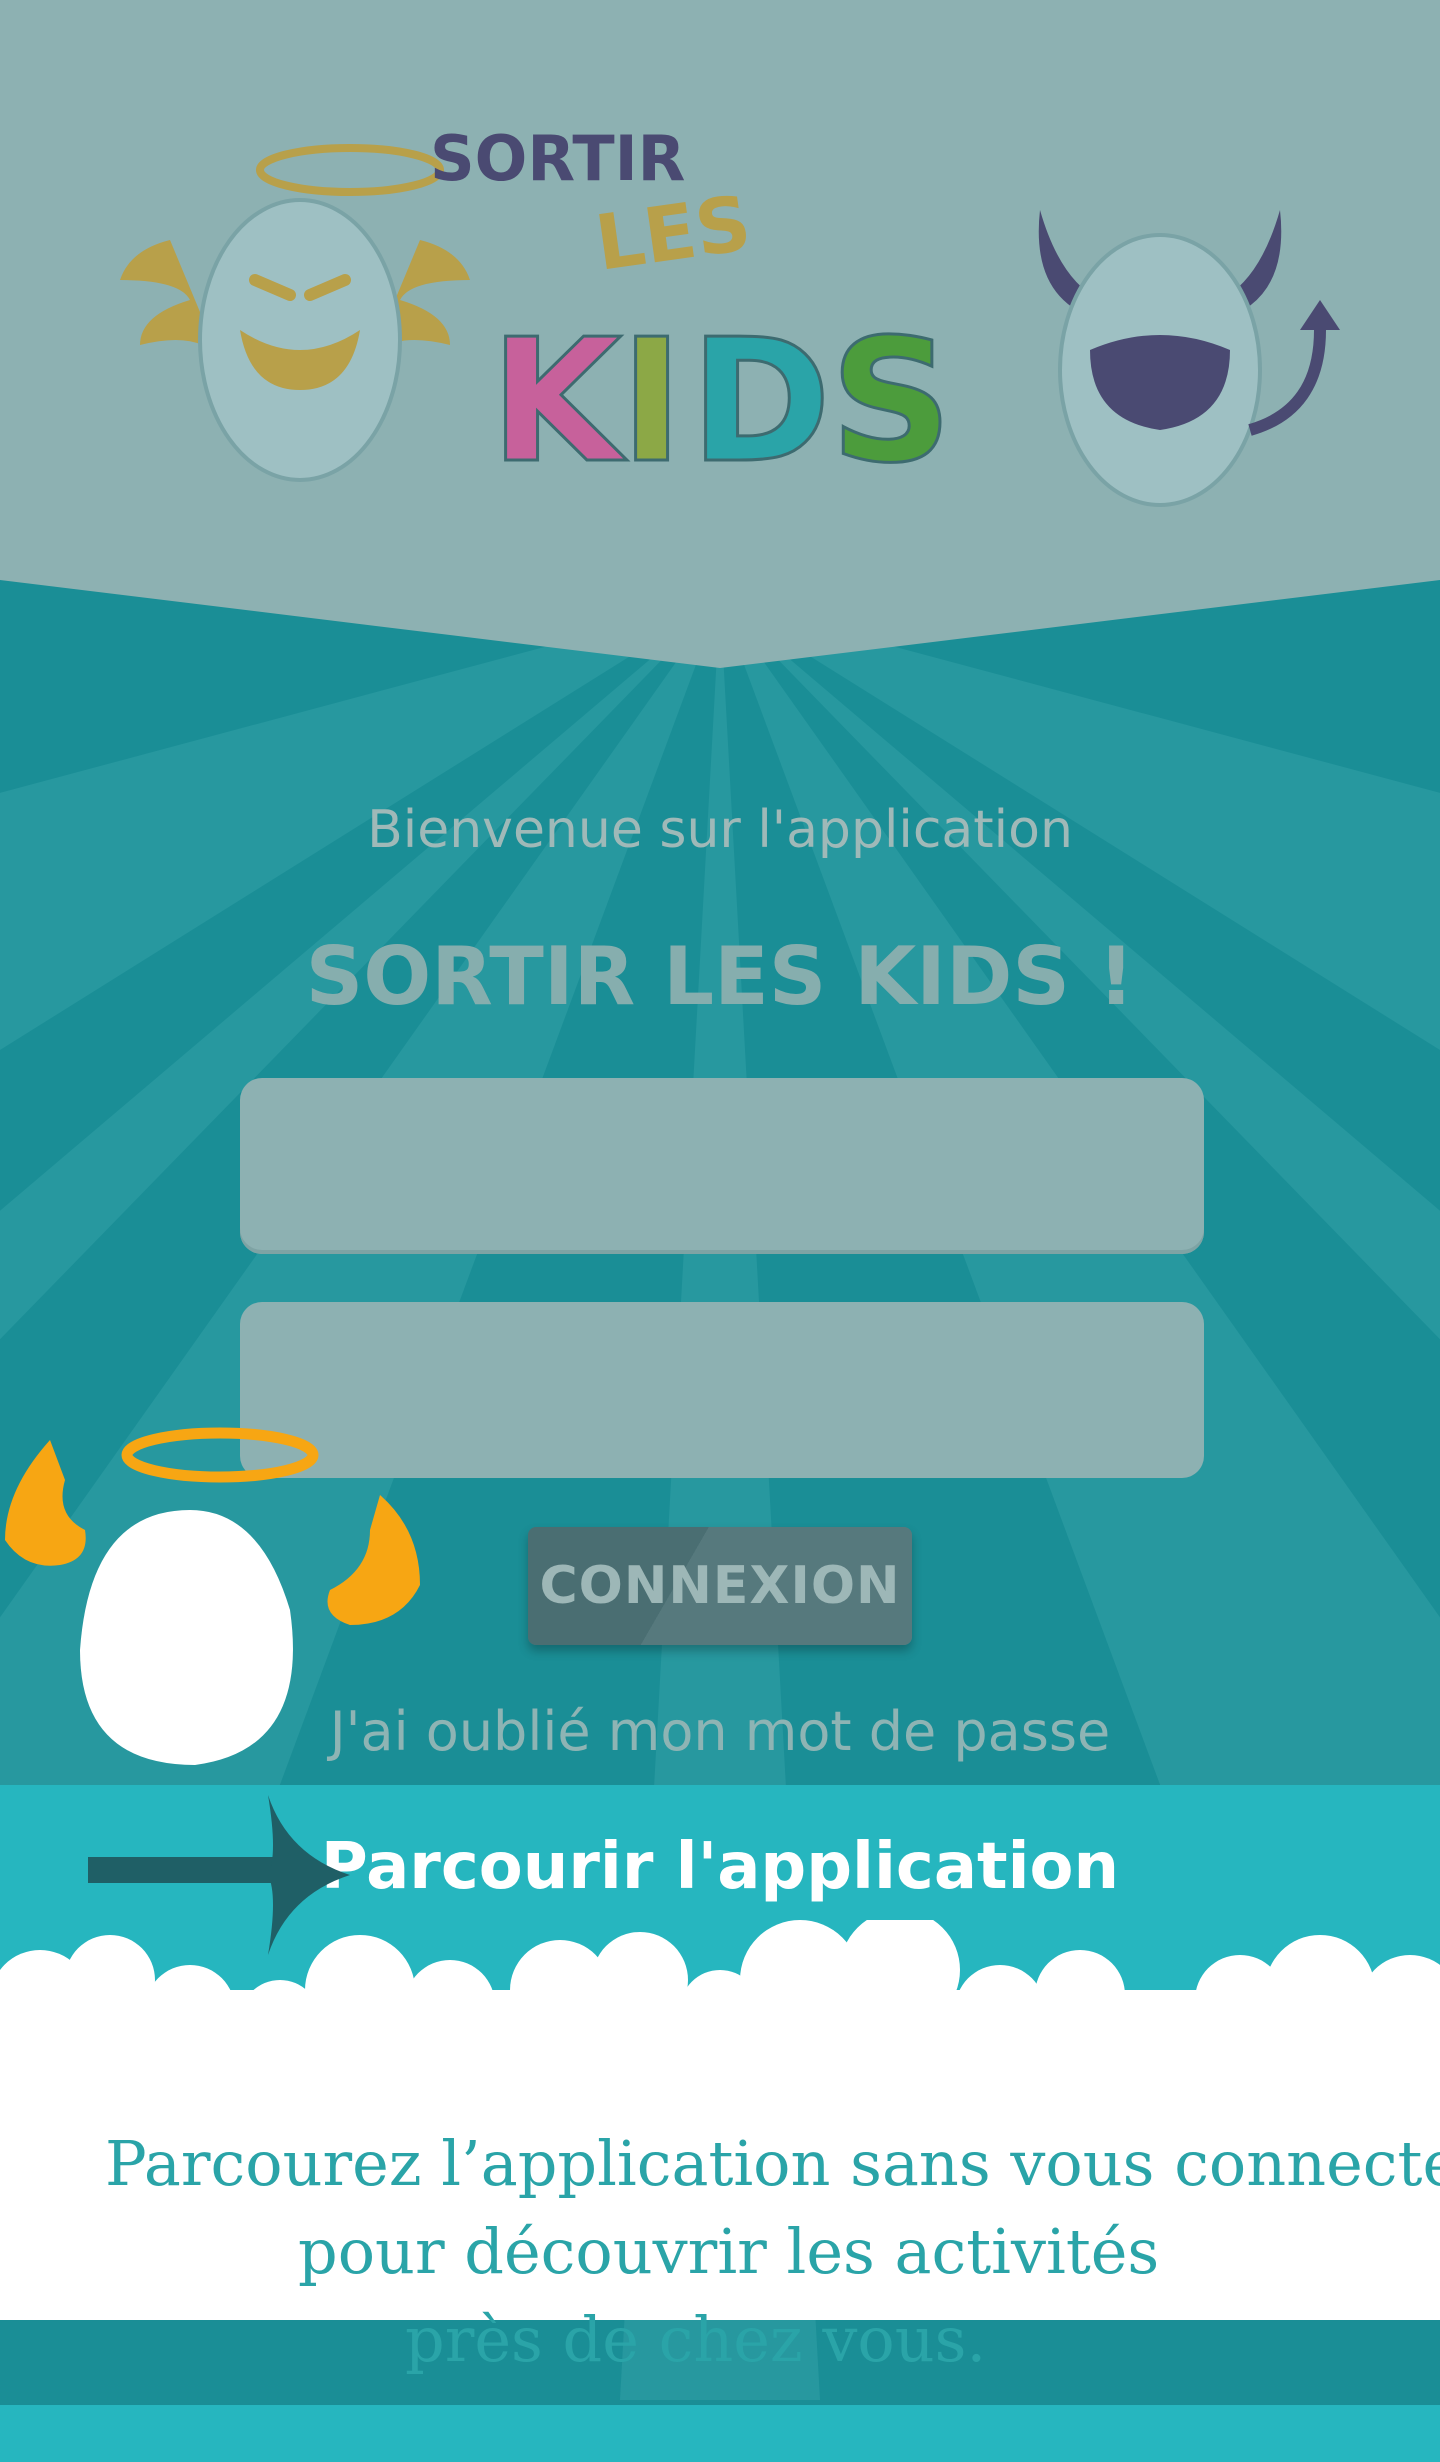 Image resolution: width=1440 pixels, height=2462 pixels. What do you see at coordinates (696, 2339) in the screenshot?
I see `promo-line-3: près de chez vous.` at bounding box center [696, 2339].